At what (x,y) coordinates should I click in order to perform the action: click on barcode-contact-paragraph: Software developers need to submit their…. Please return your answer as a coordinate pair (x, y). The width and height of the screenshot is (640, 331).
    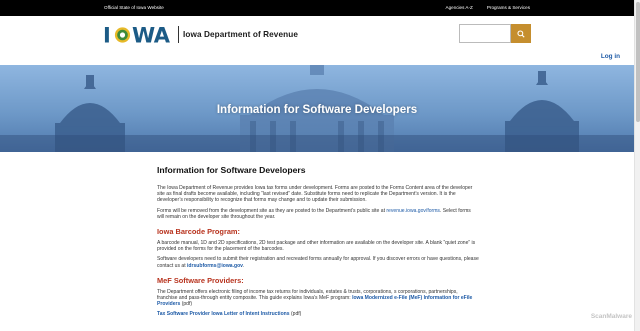
    Looking at the image, I should click on (318, 262).